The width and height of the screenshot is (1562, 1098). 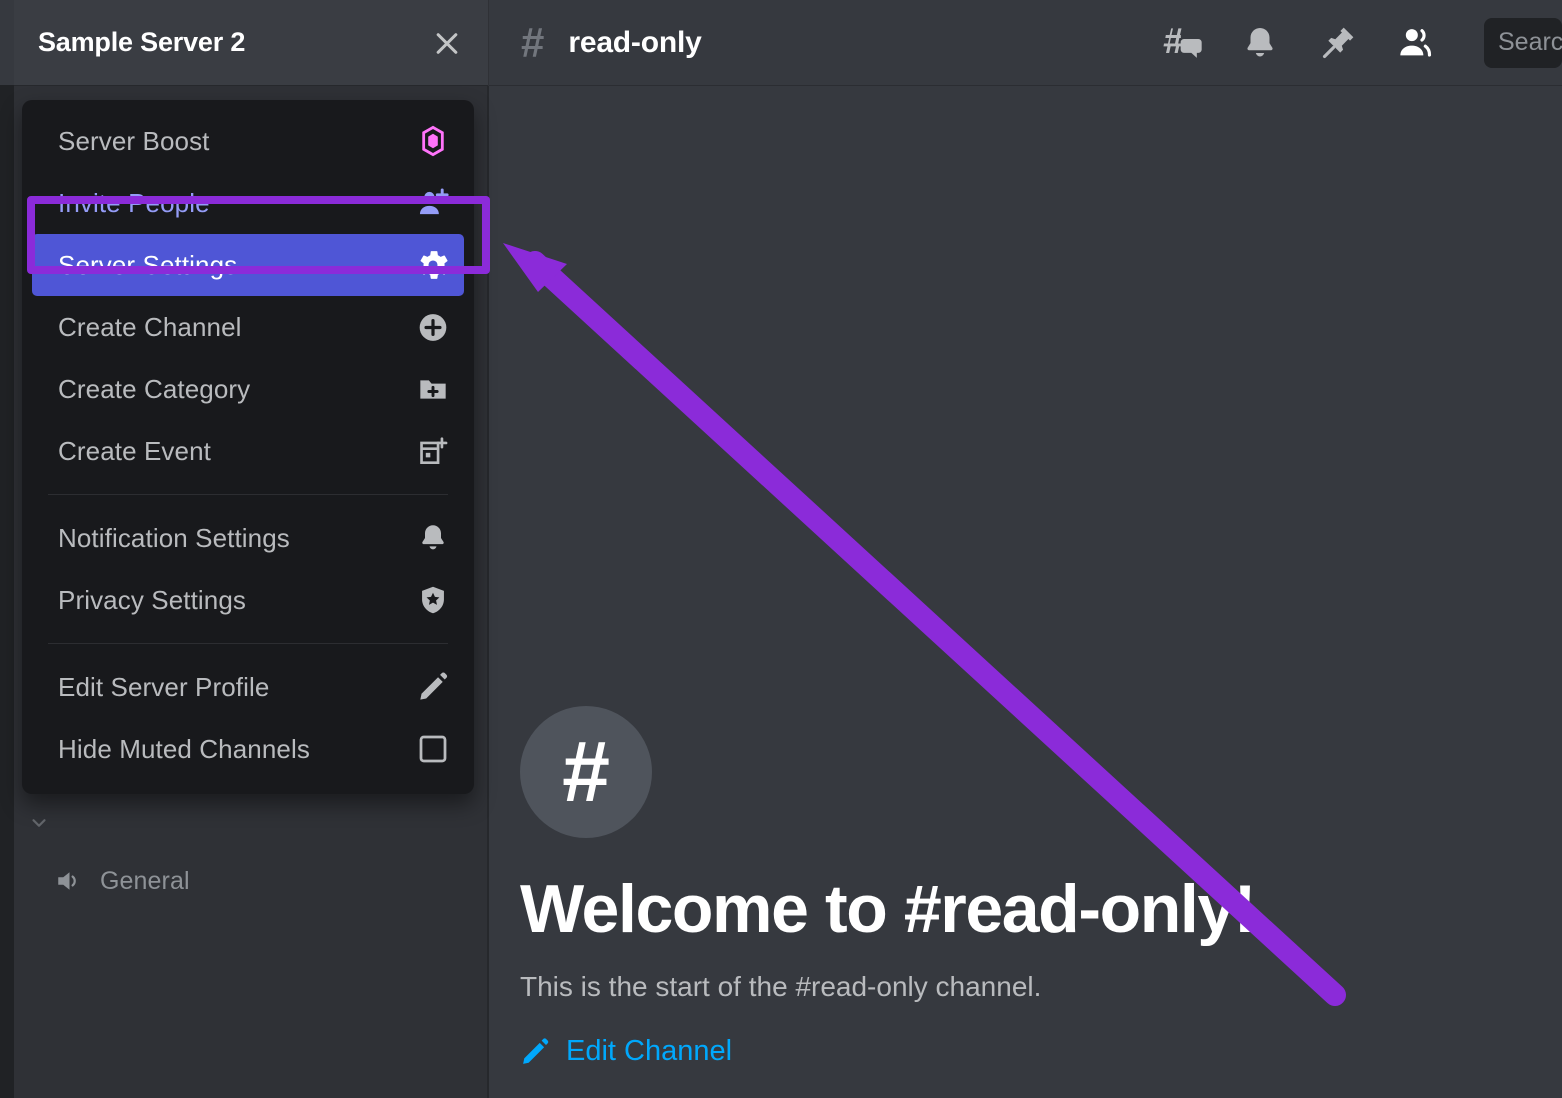 What do you see at coordinates (649, 1051) in the screenshot?
I see `edit-channel-label: Edit Channel` at bounding box center [649, 1051].